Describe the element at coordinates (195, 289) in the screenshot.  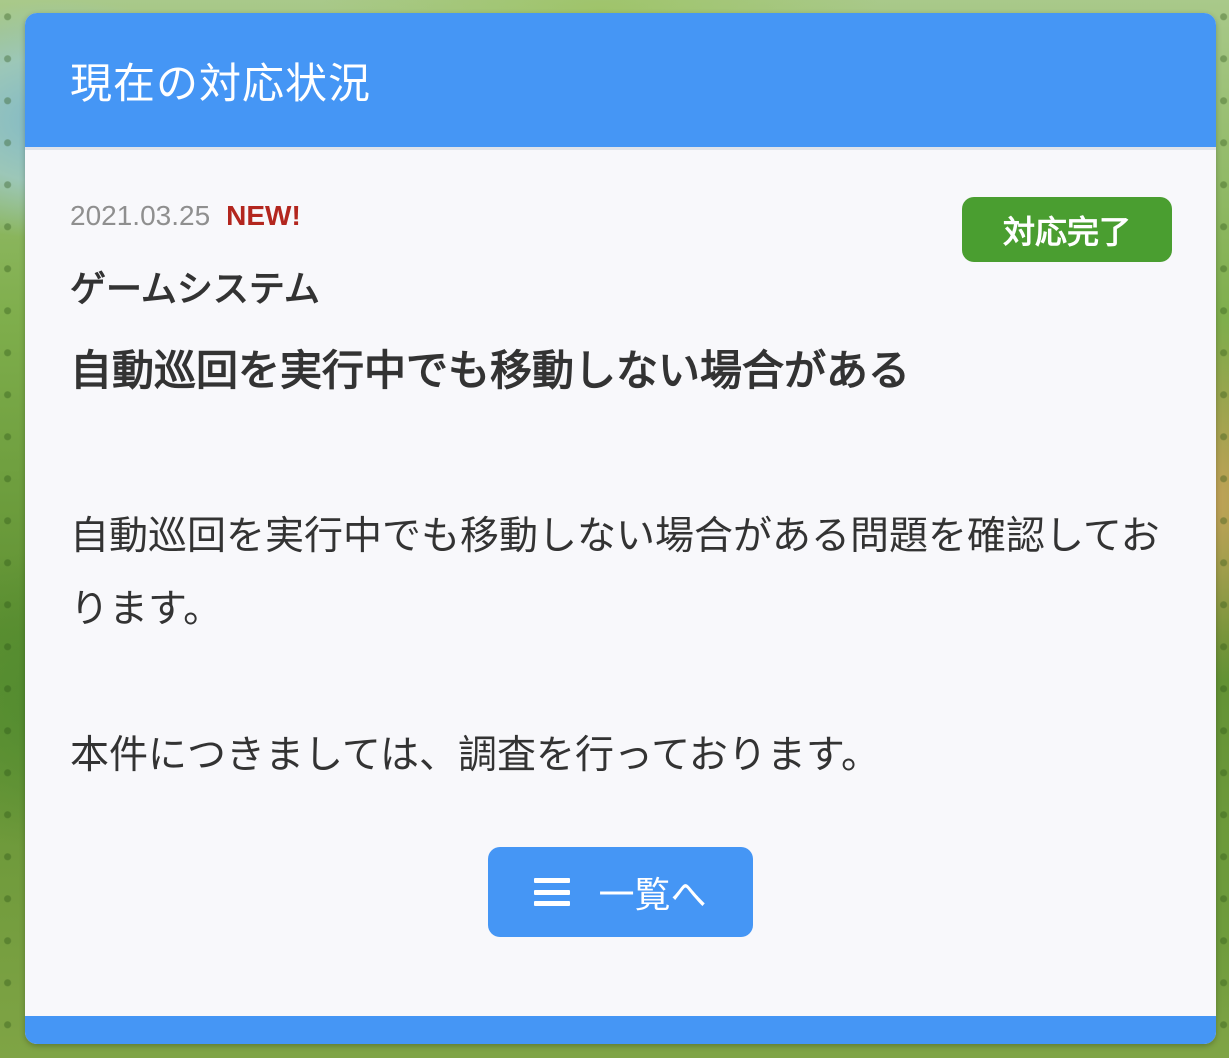
I see `category-label: ゲームシステム` at that location.